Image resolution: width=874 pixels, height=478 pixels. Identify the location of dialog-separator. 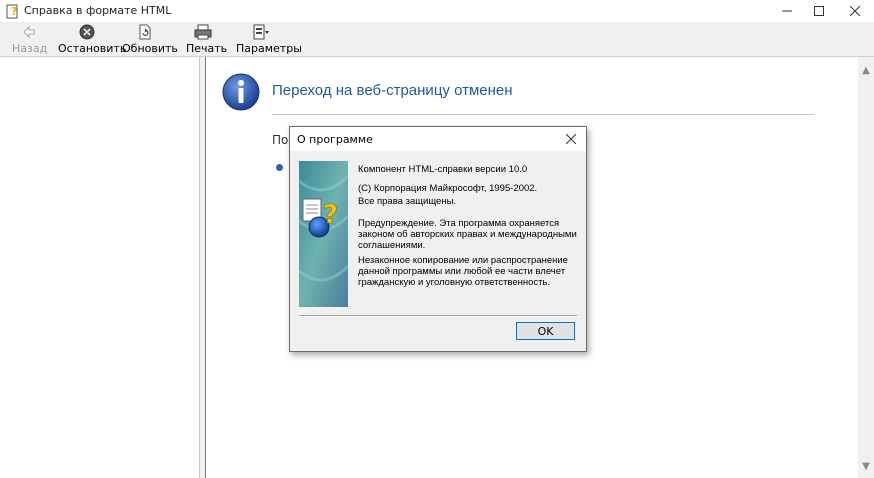
(438, 316).